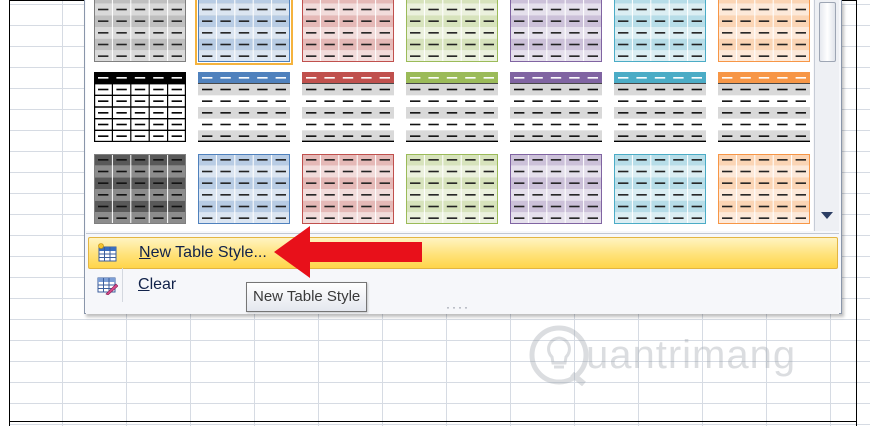  Describe the element at coordinates (163, 284) in the screenshot. I see `clear-text: lear` at that location.